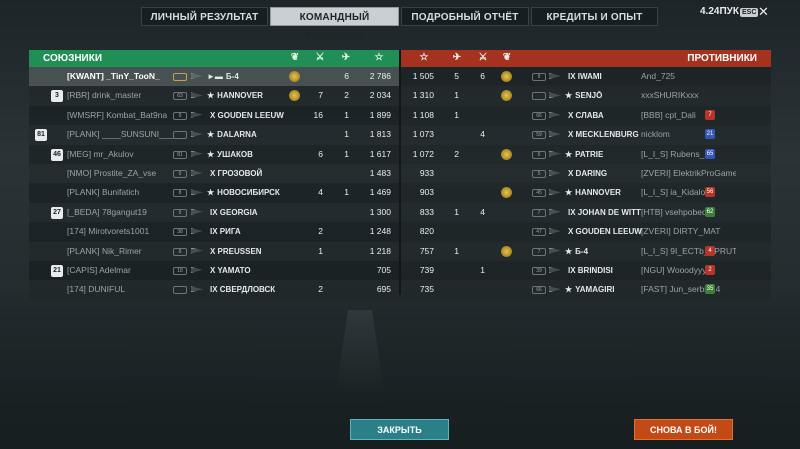  I want to click on kills-value: 6, so click(482, 76).